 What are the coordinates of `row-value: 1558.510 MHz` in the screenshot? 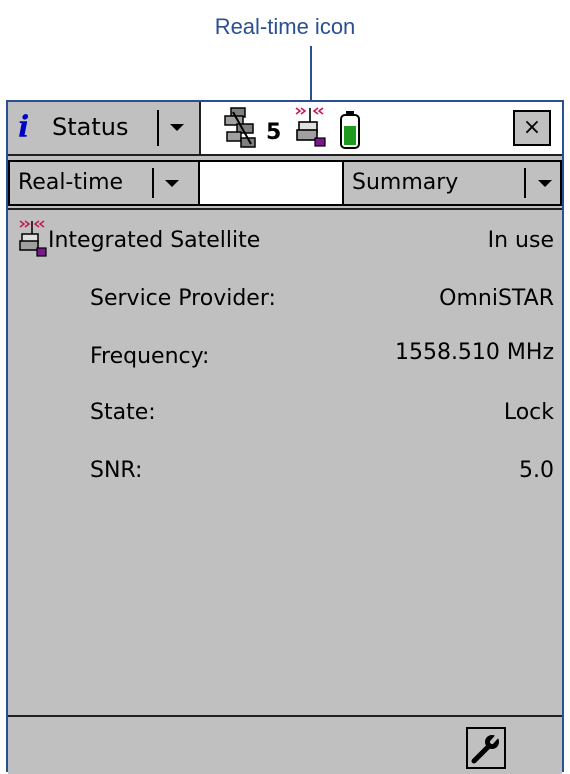 It's located at (474, 352).